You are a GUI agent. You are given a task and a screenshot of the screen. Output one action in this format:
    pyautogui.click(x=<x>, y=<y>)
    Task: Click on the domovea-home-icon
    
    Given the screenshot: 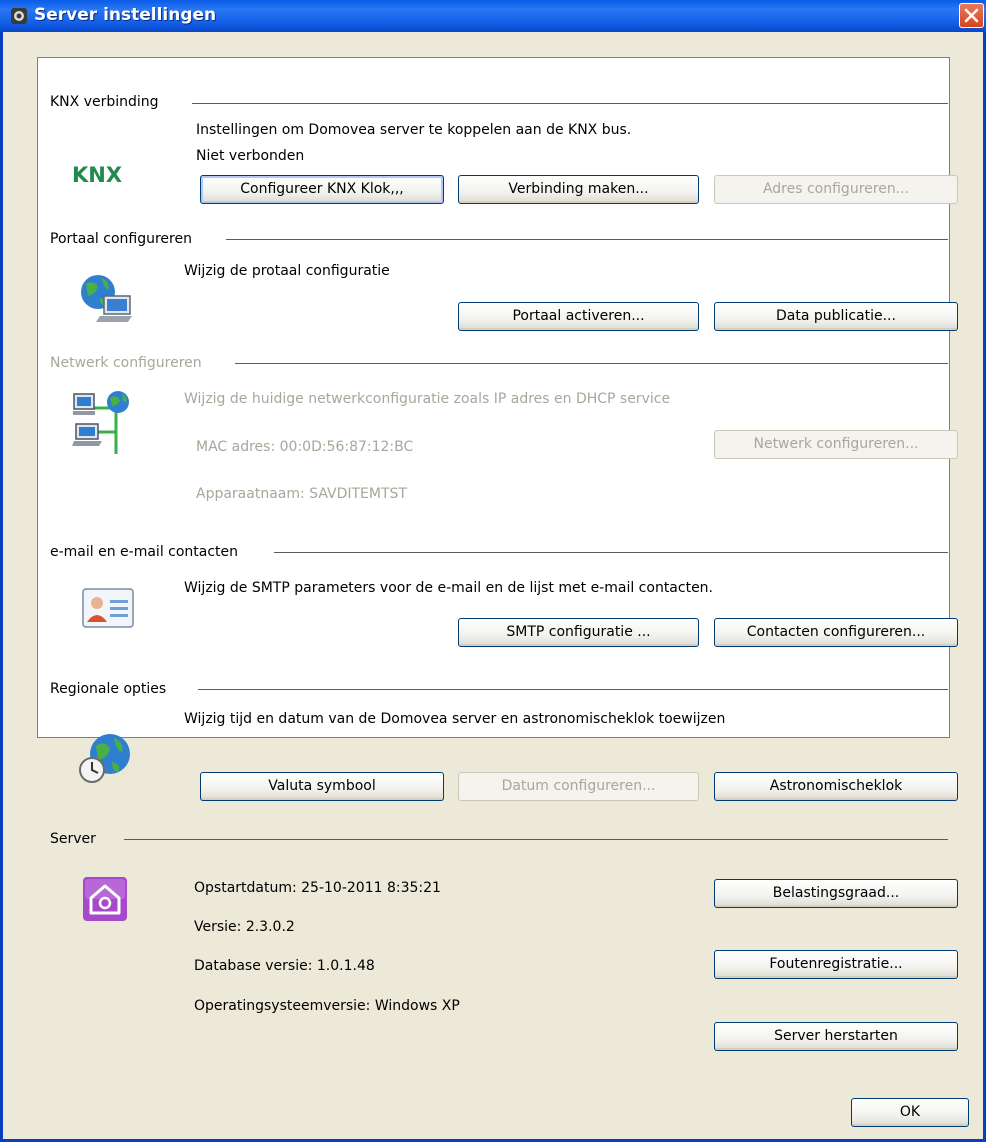 What is the action you would take?
    pyautogui.click(x=105, y=899)
    